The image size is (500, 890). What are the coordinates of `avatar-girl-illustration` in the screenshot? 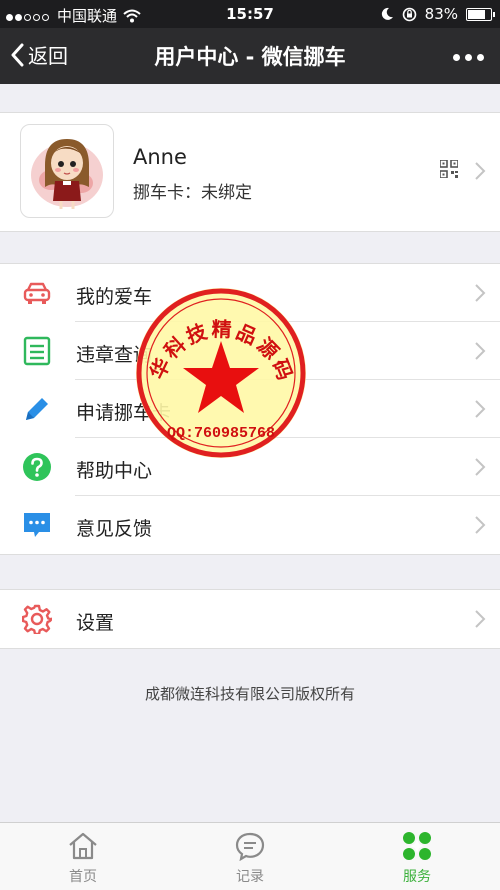 It's located at (67, 174).